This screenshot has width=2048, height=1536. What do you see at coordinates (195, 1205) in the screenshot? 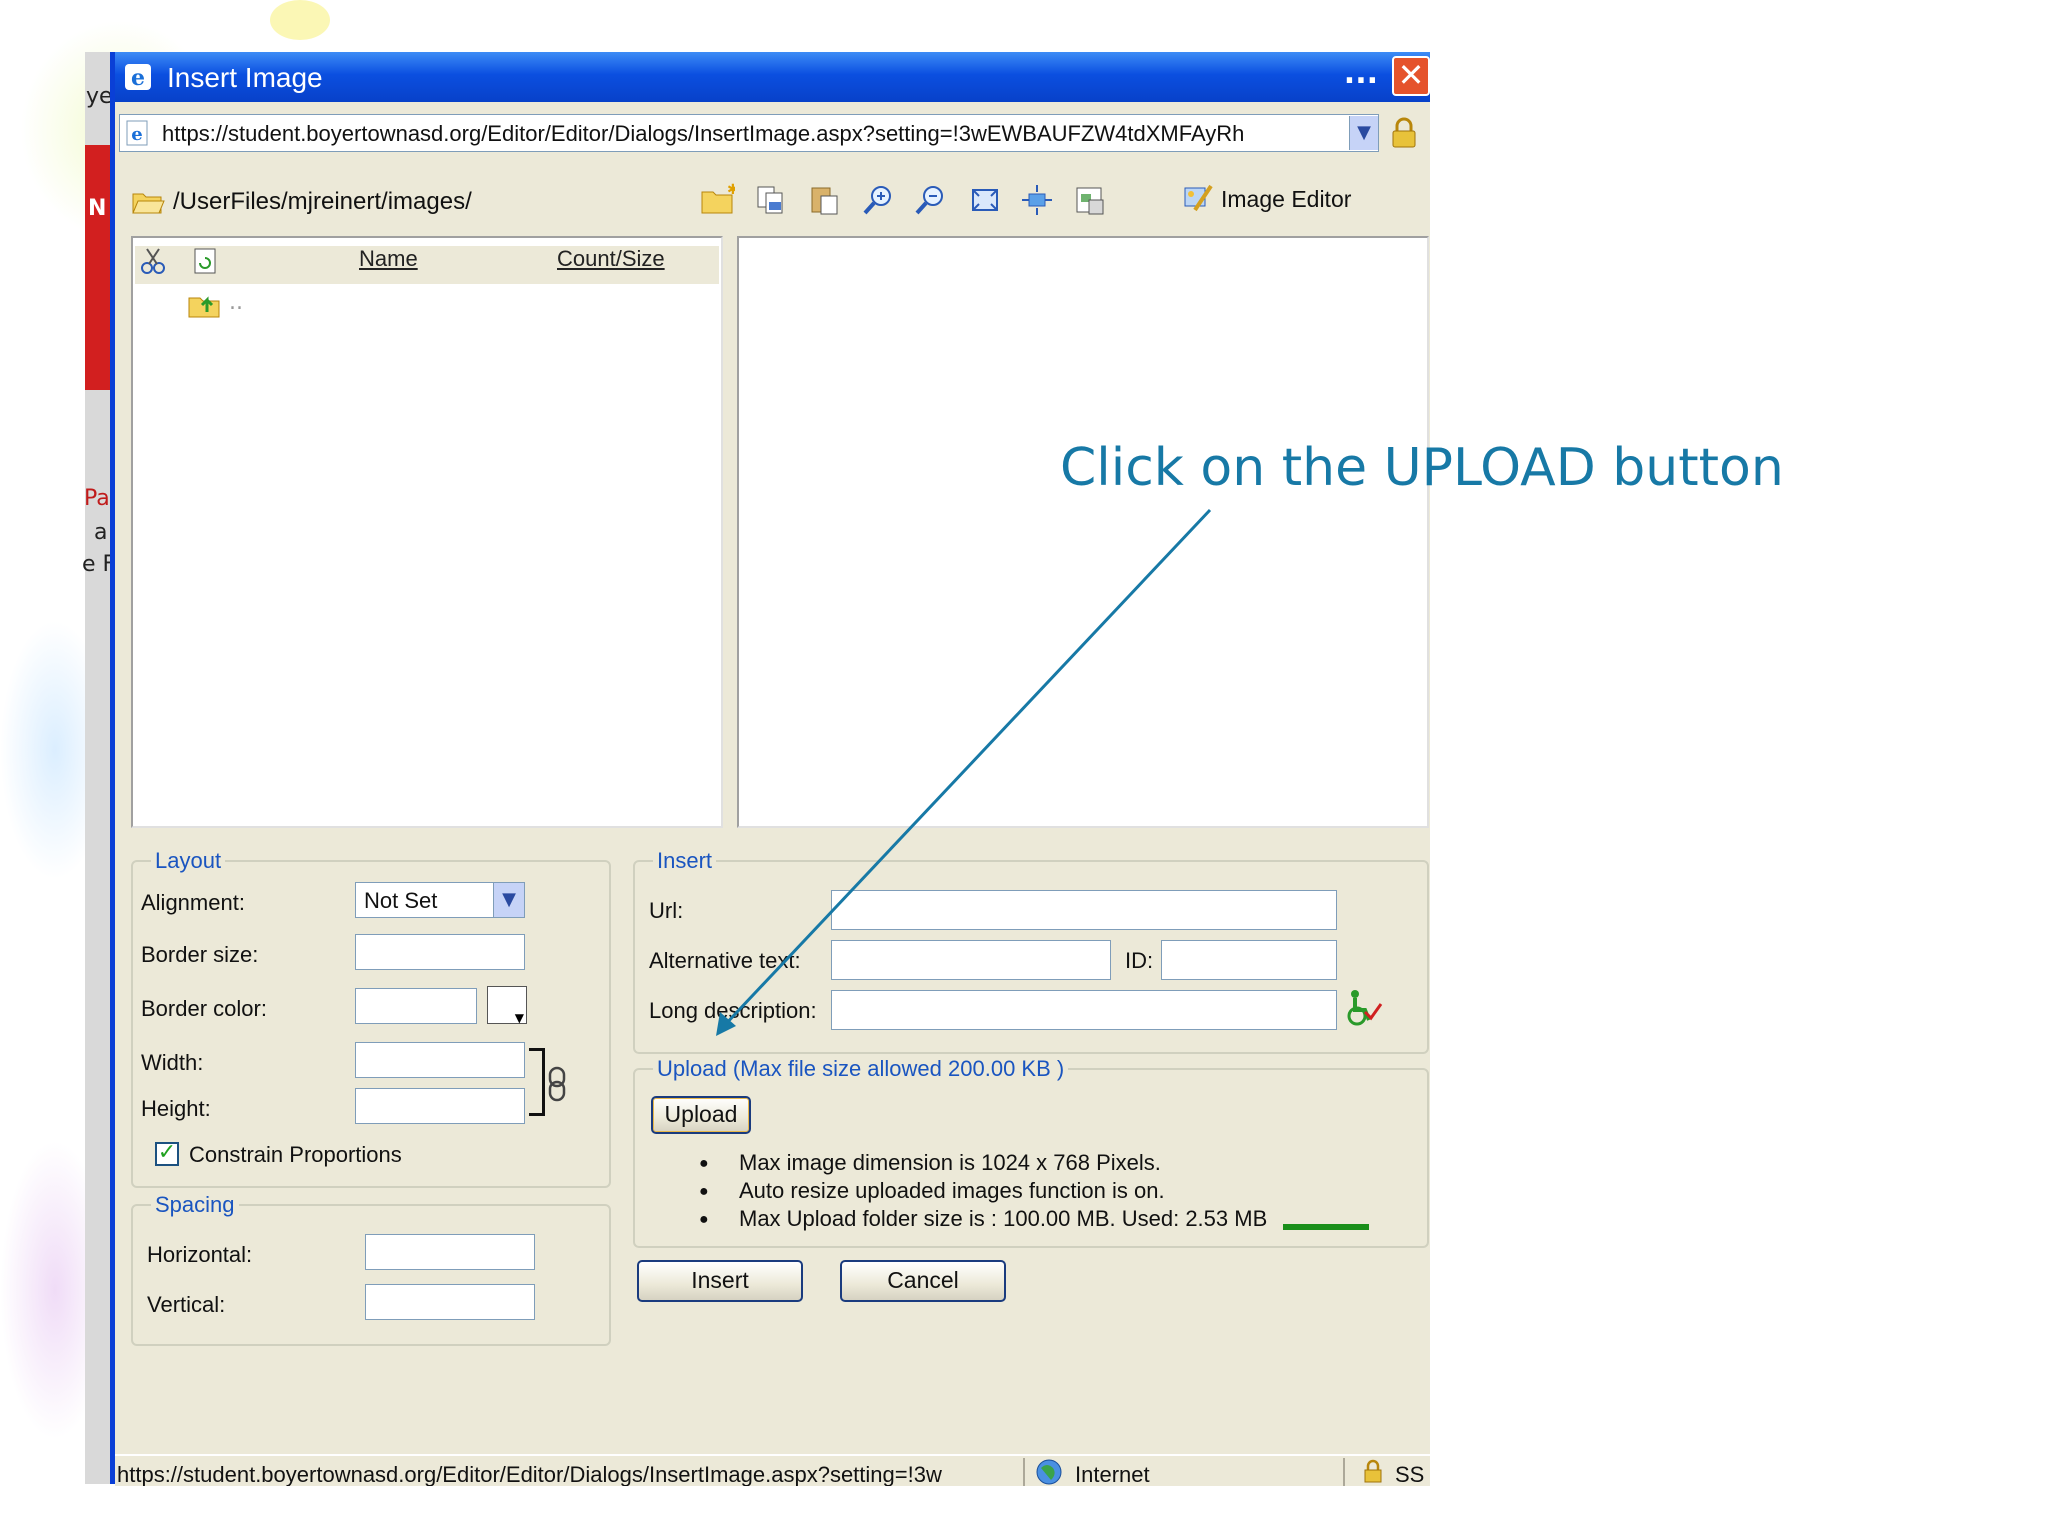
I see `spacing-legend: Spacing` at bounding box center [195, 1205].